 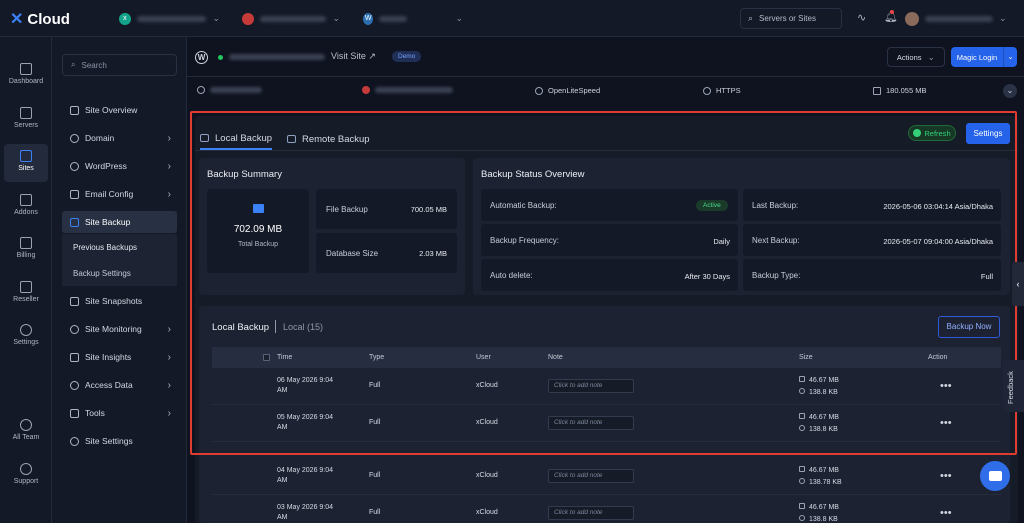 I want to click on file-backup-card: File Backup 700.05 MB, so click(x=386, y=209).